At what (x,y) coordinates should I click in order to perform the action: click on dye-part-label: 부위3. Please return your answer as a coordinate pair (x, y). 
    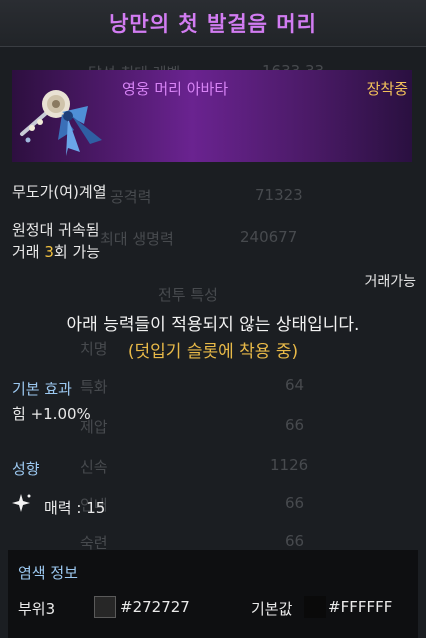
    Looking at the image, I should click on (37, 609).